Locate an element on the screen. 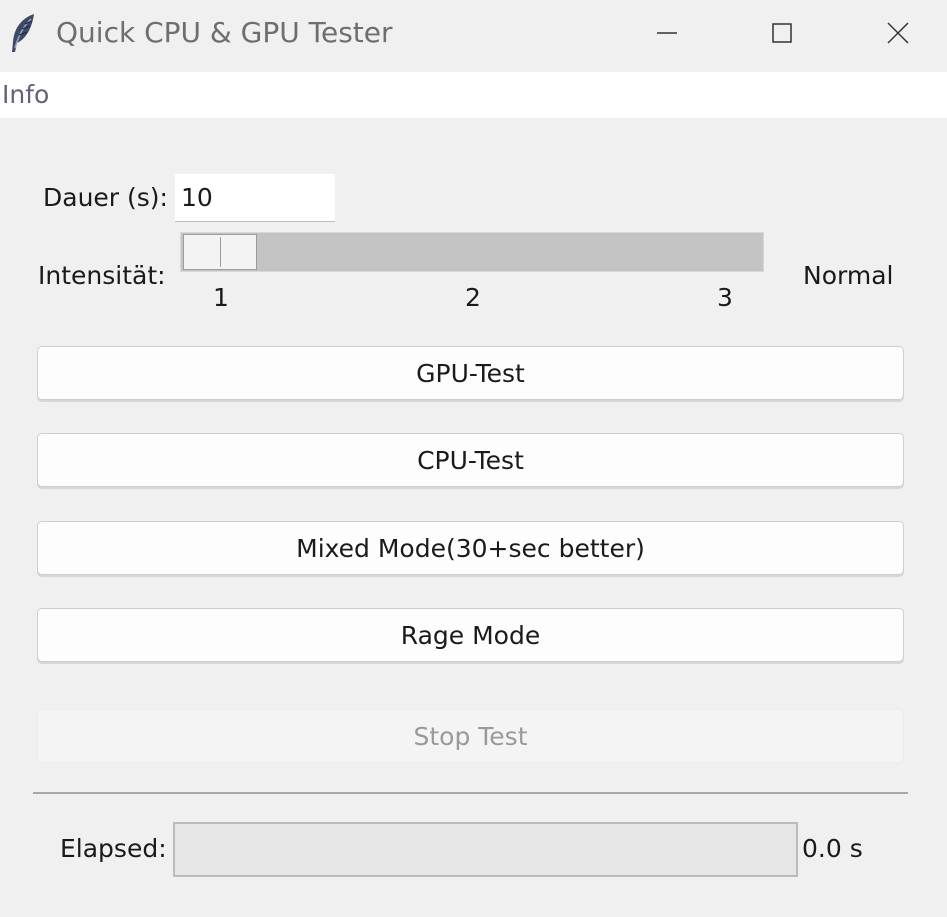 Image resolution: width=947 pixels, height=917 pixels. duration-label: Dauer (s): is located at coordinates (105, 197).